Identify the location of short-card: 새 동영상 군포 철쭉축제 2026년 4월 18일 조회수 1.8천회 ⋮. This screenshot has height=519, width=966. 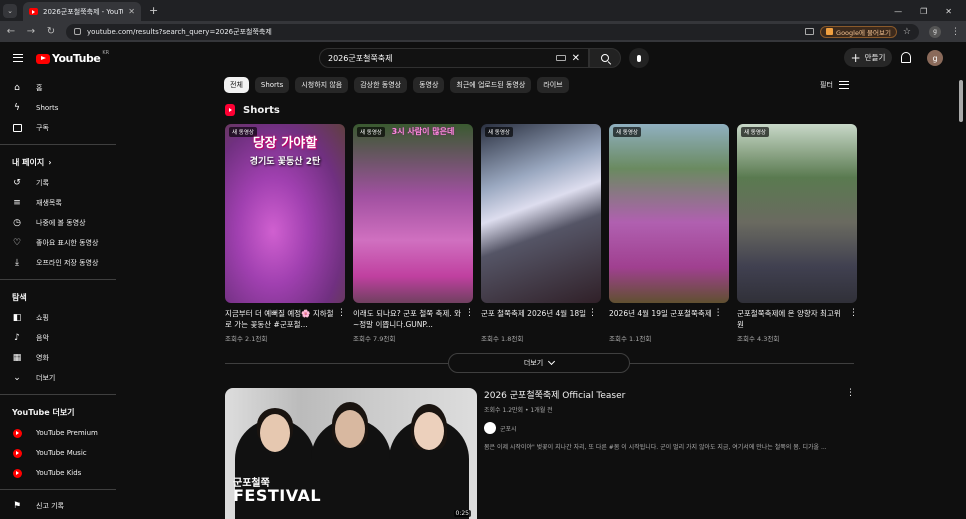
(541, 233).